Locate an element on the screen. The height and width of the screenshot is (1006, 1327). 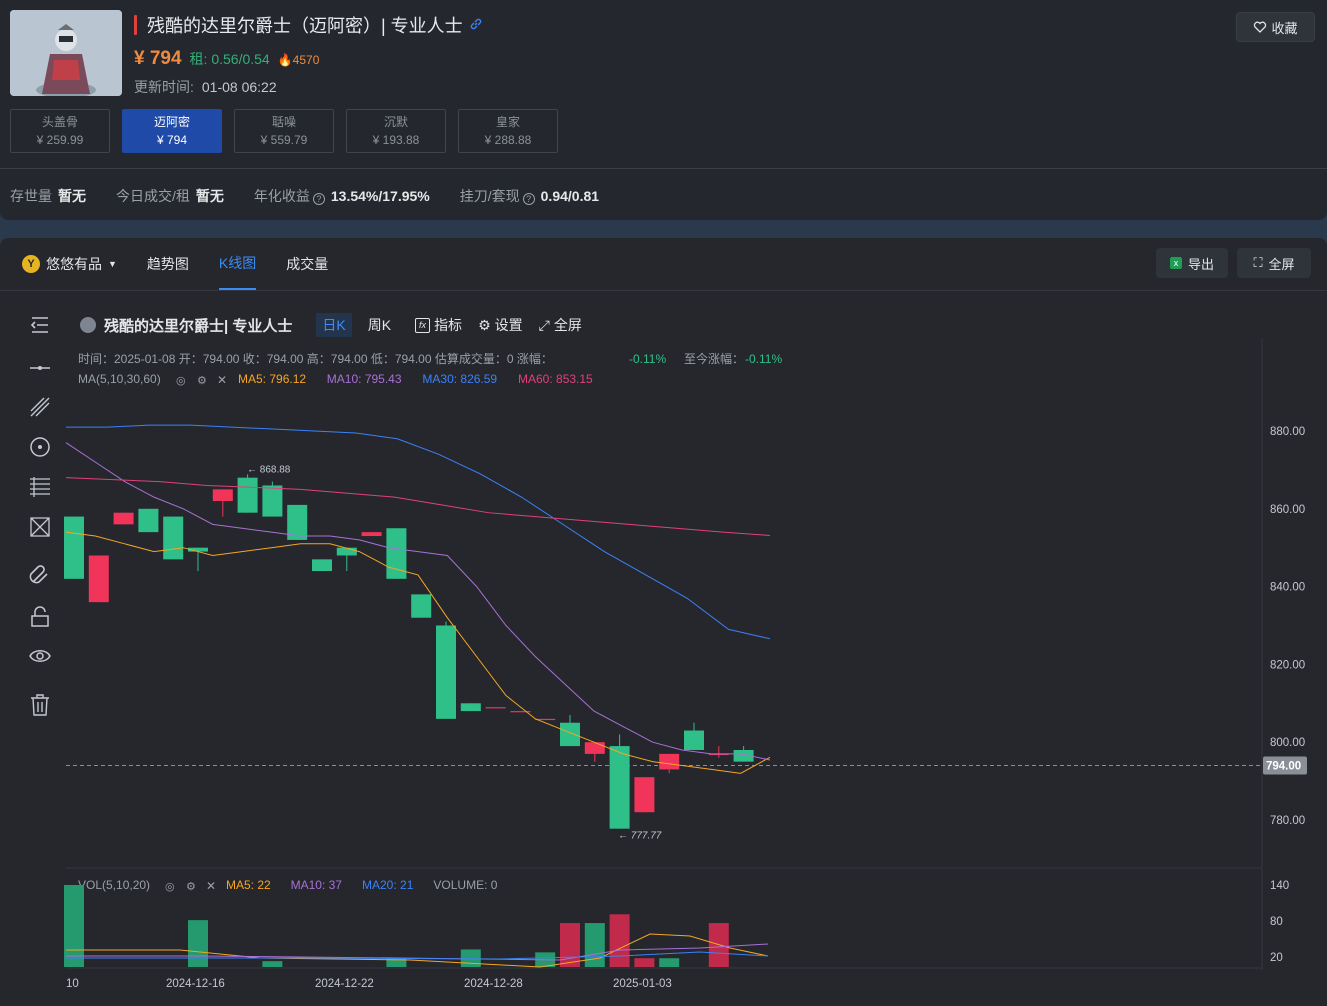
cum-change-label: 至今涨幅： is located at coordinates (714, 358).